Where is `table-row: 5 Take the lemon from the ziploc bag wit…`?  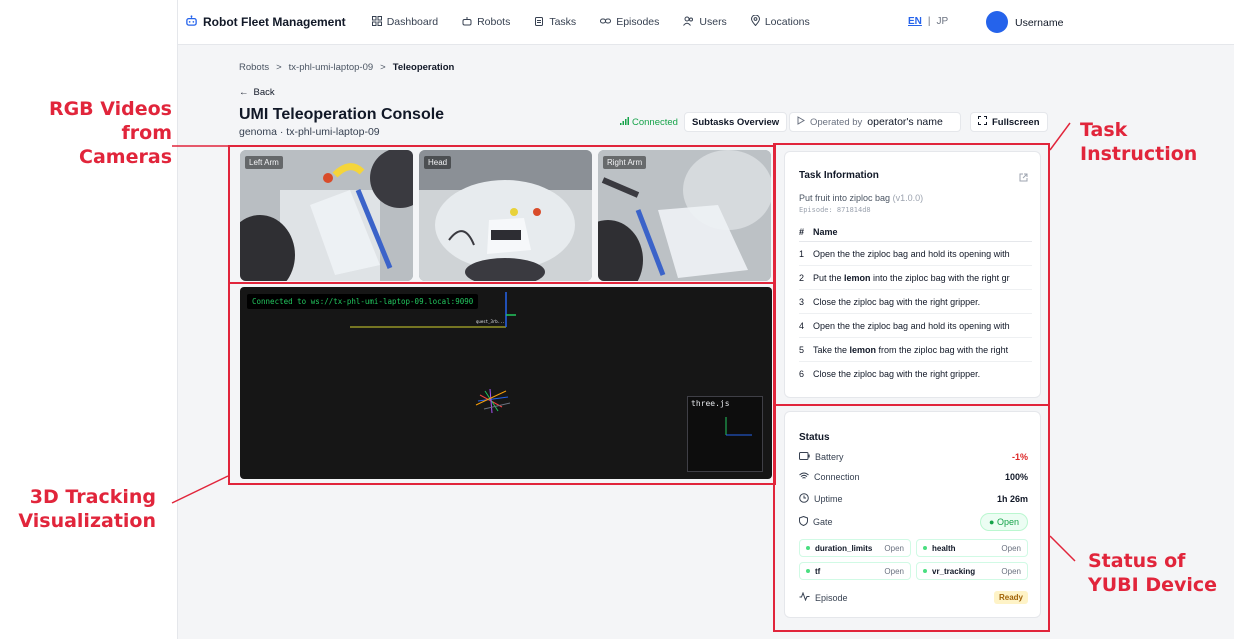 table-row: 5 Take the lemon from the ziploc bag wit… is located at coordinates (915, 350).